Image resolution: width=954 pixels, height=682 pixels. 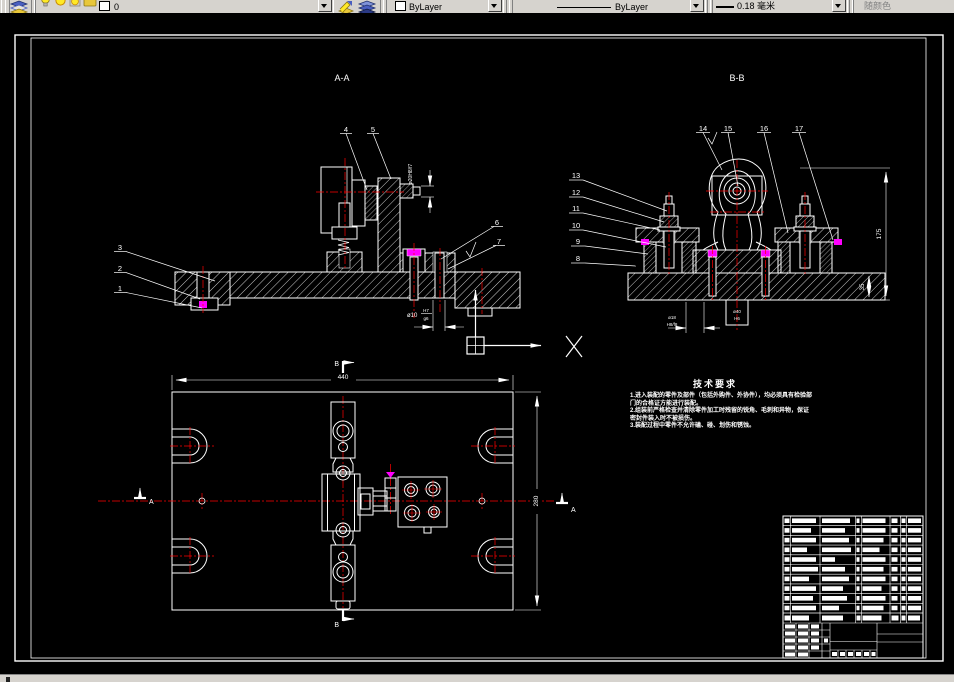 I want to click on svg-text: 5, so click(x=373, y=129).